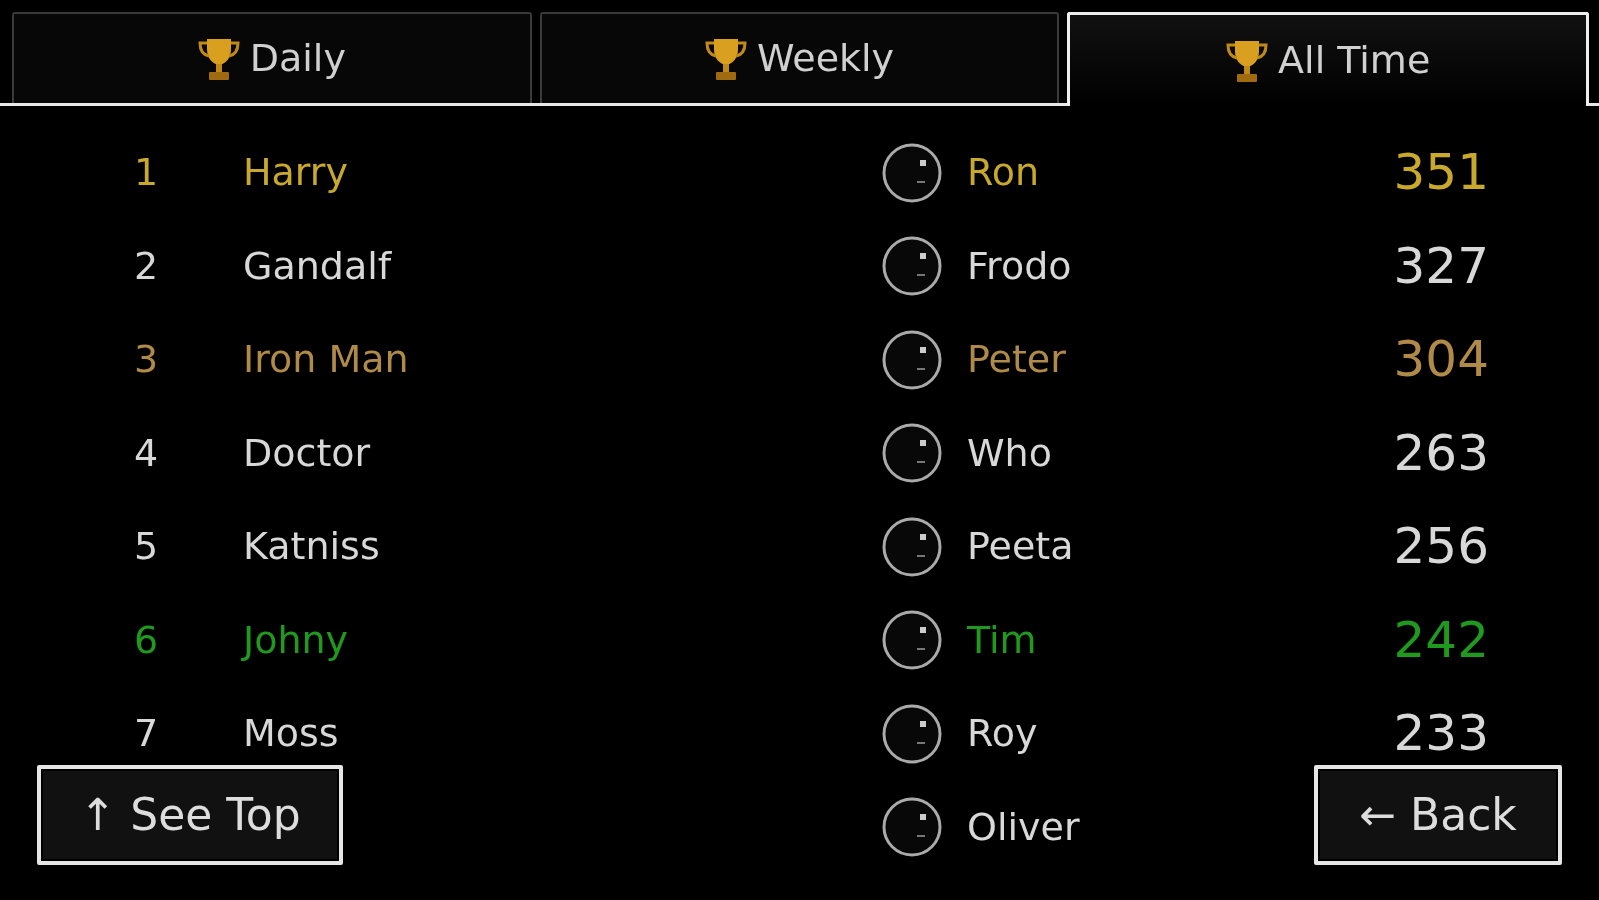 This screenshot has width=1599, height=900. I want to click on rank-number: 5, so click(146, 547).